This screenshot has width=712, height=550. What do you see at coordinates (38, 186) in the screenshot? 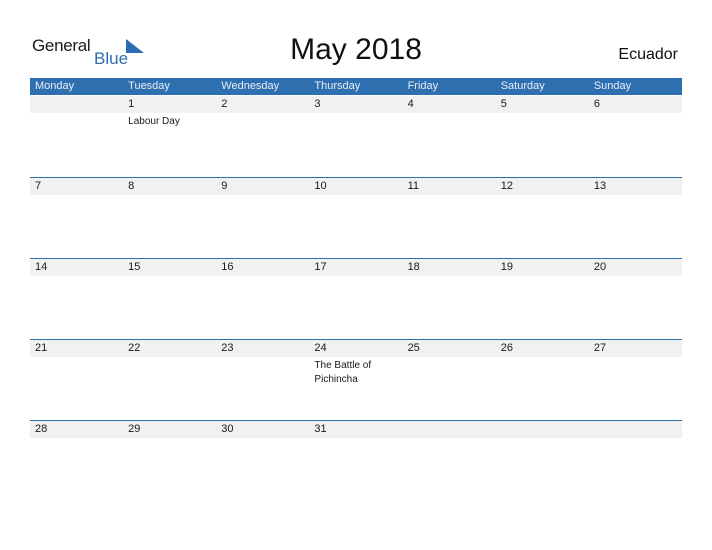
I see `day-number: 7` at bounding box center [38, 186].